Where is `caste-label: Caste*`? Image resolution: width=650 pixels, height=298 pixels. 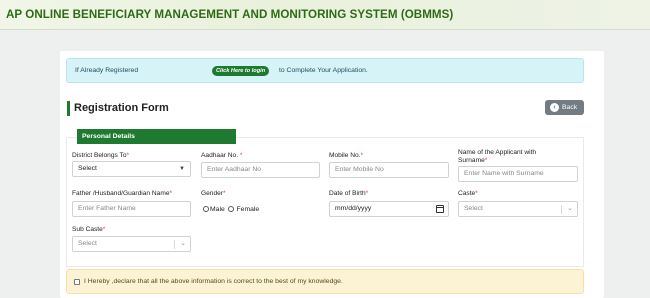
caste-label: Caste* is located at coordinates (468, 193).